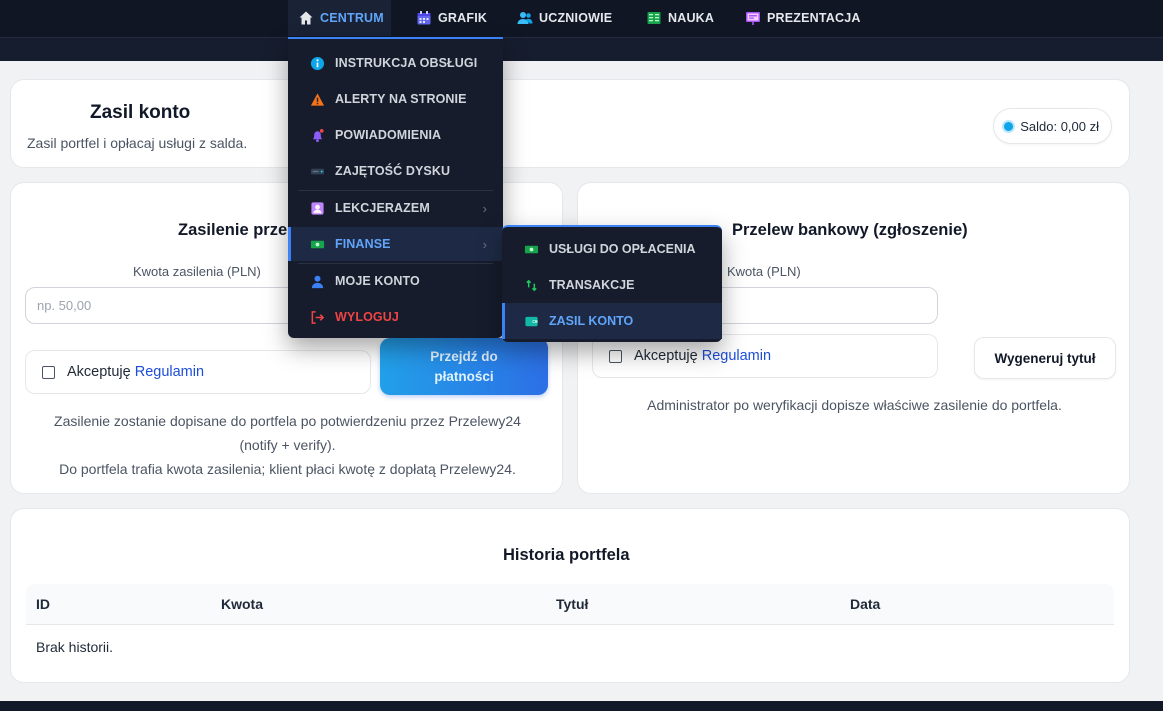 The height and width of the screenshot is (711, 1163). What do you see at coordinates (363, 244) in the screenshot?
I see `menu-label: FINANSE` at bounding box center [363, 244].